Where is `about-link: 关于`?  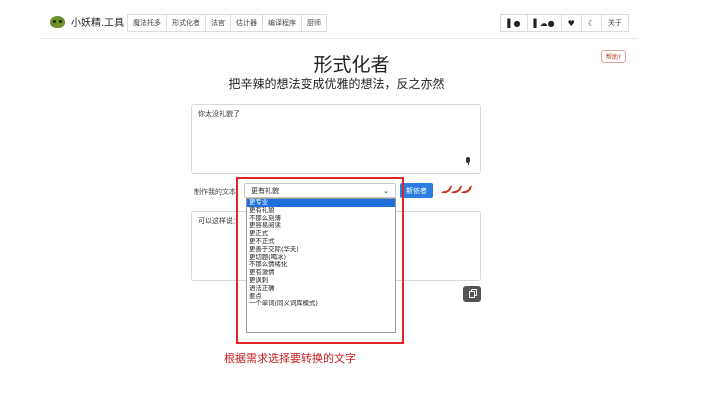
about-link: 关于 is located at coordinates (615, 23).